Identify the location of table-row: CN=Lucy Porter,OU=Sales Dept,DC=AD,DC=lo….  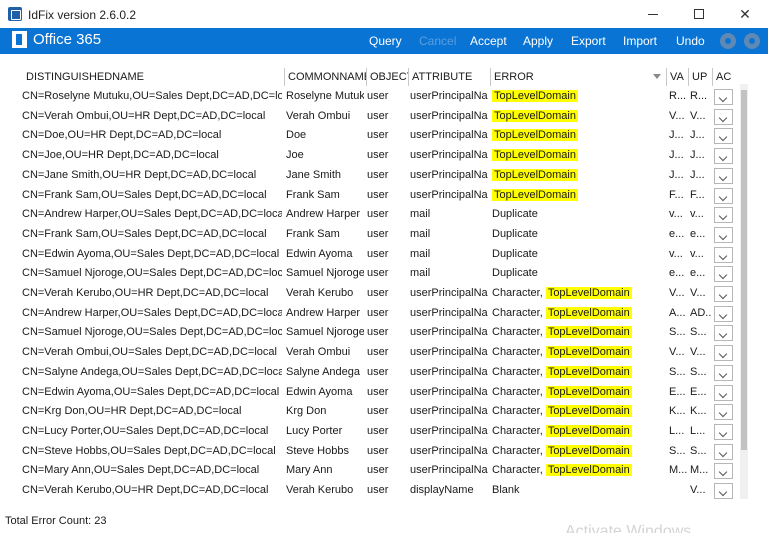
(370, 432).